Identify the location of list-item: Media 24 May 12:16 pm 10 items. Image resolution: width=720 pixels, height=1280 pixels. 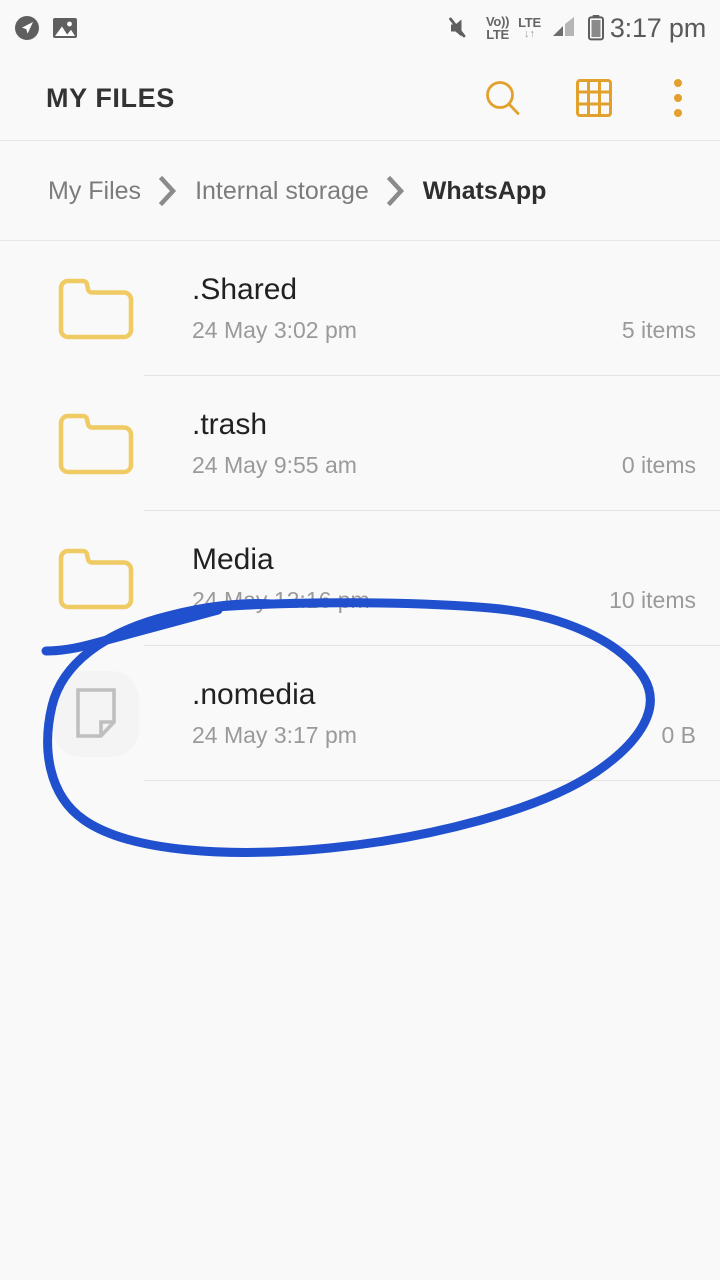
(360, 578).